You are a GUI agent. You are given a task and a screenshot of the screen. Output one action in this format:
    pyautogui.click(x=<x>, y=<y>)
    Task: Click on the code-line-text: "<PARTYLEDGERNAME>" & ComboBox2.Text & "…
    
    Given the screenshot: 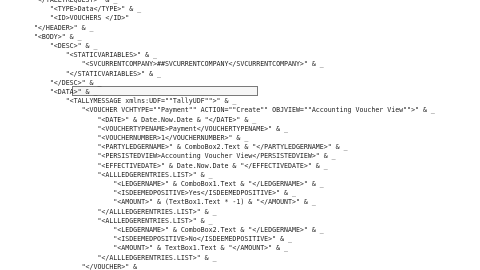 What is the action you would take?
    pyautogui.click(x=187, y=147)
    